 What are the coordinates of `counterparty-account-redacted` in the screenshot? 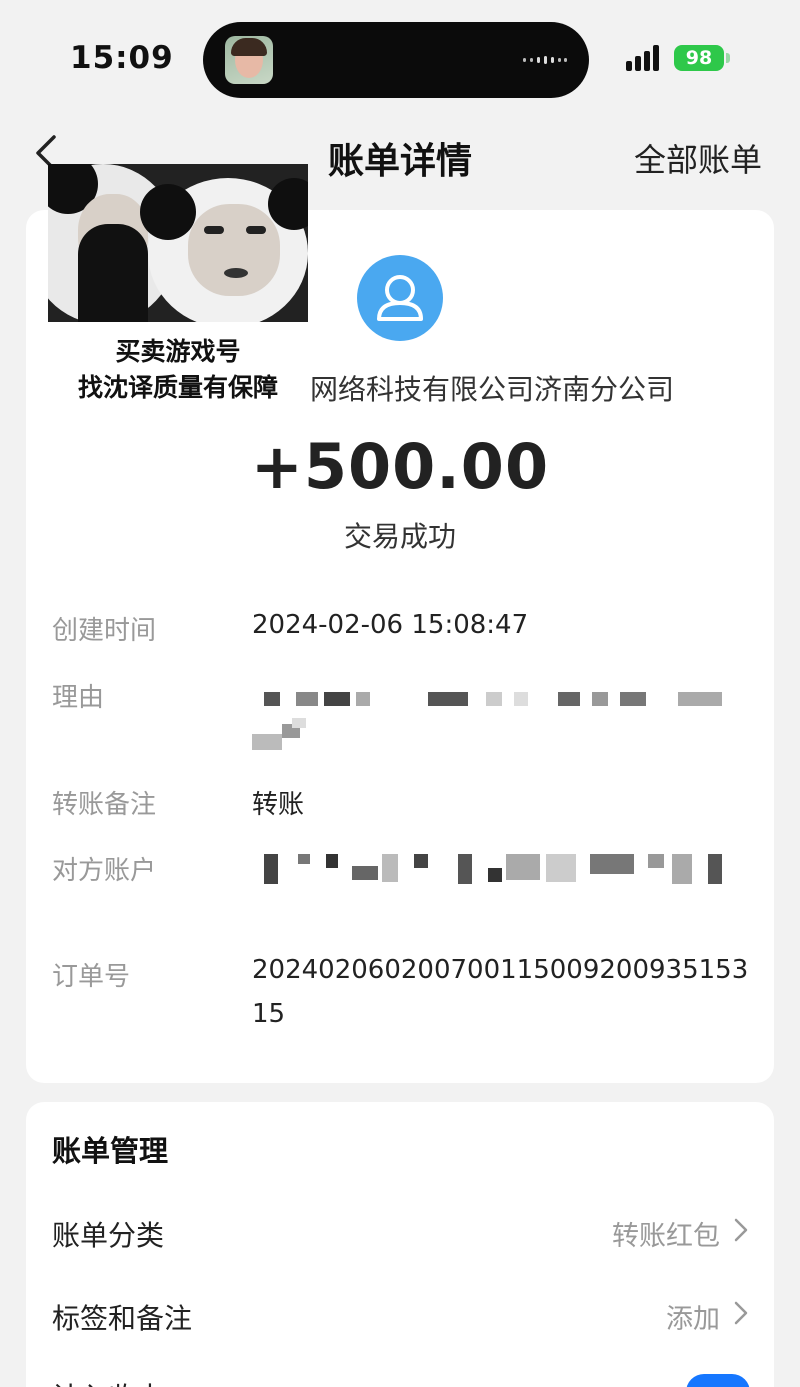 It's located at (492, 882).